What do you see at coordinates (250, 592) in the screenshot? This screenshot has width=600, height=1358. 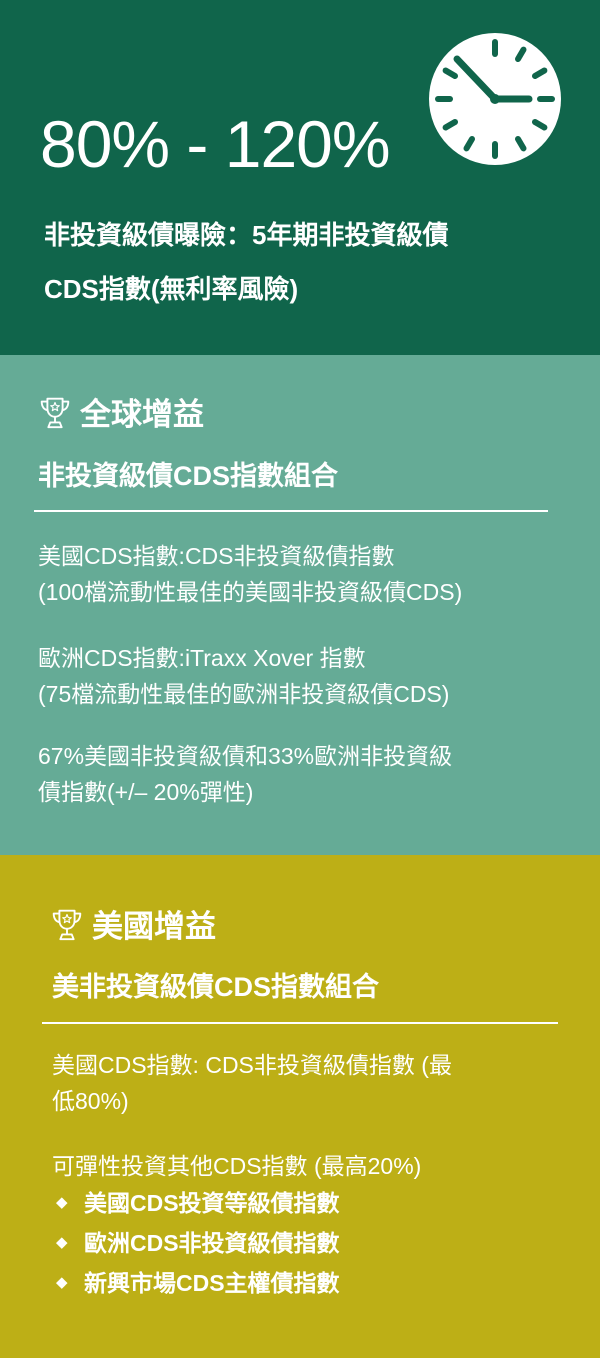 I see `global-us-index-line2: (100檔流動性最佳的美國非投資級債CDS)` at bounding box center [250, 592].